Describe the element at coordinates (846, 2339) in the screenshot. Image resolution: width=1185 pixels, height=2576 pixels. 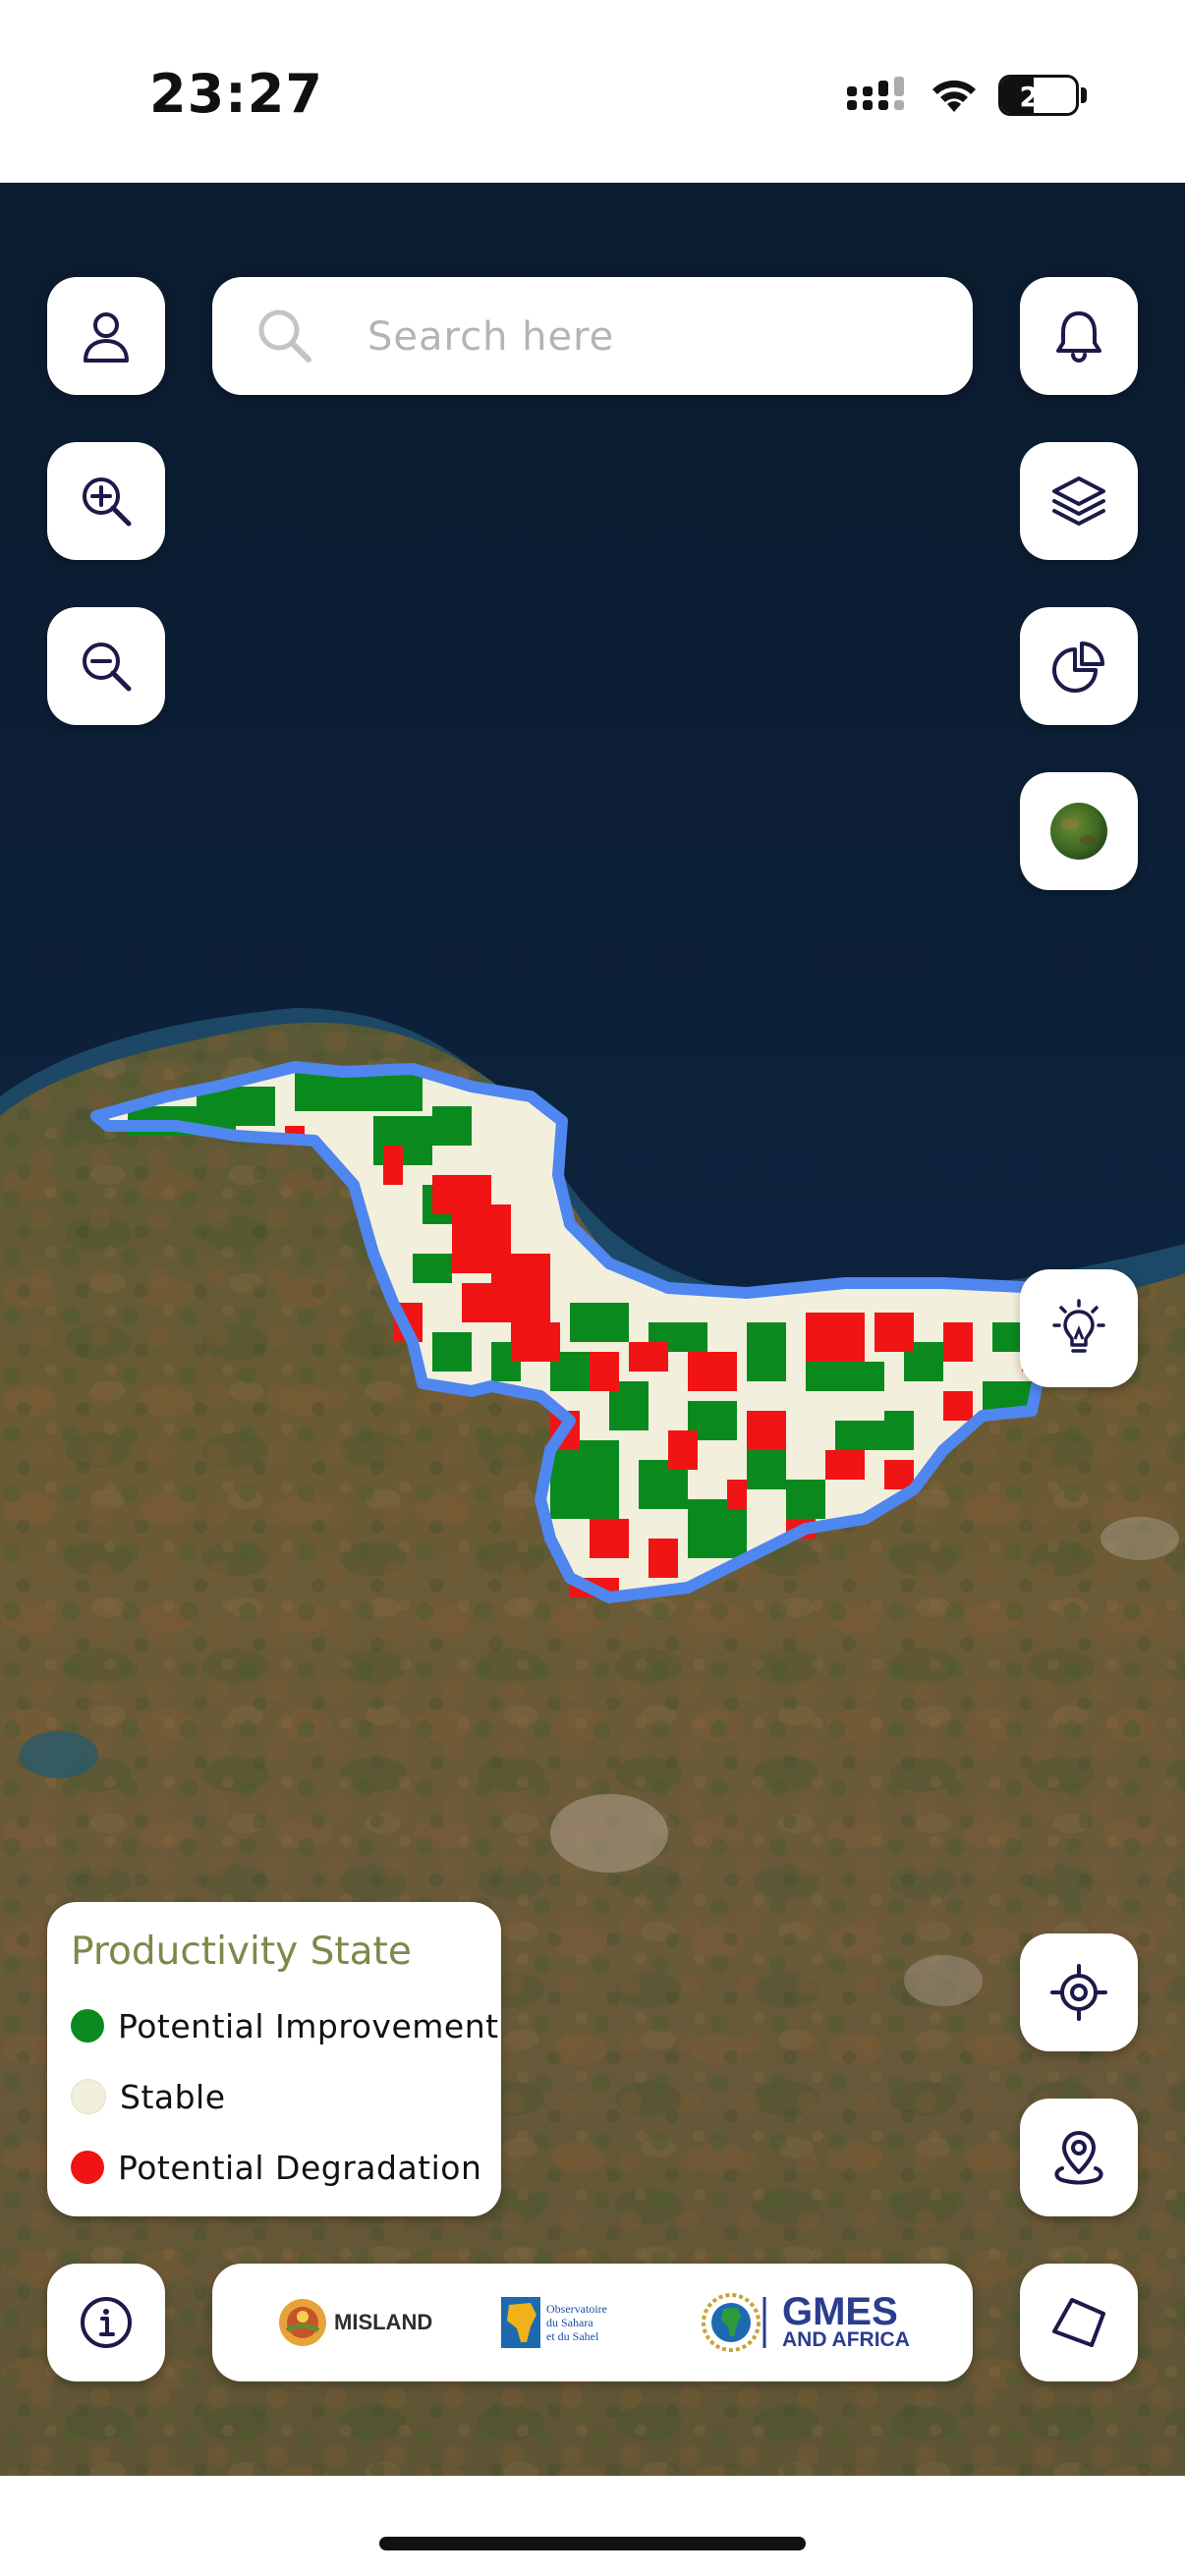
I see `gmes-subtitle: AND AFRICA` at that location.